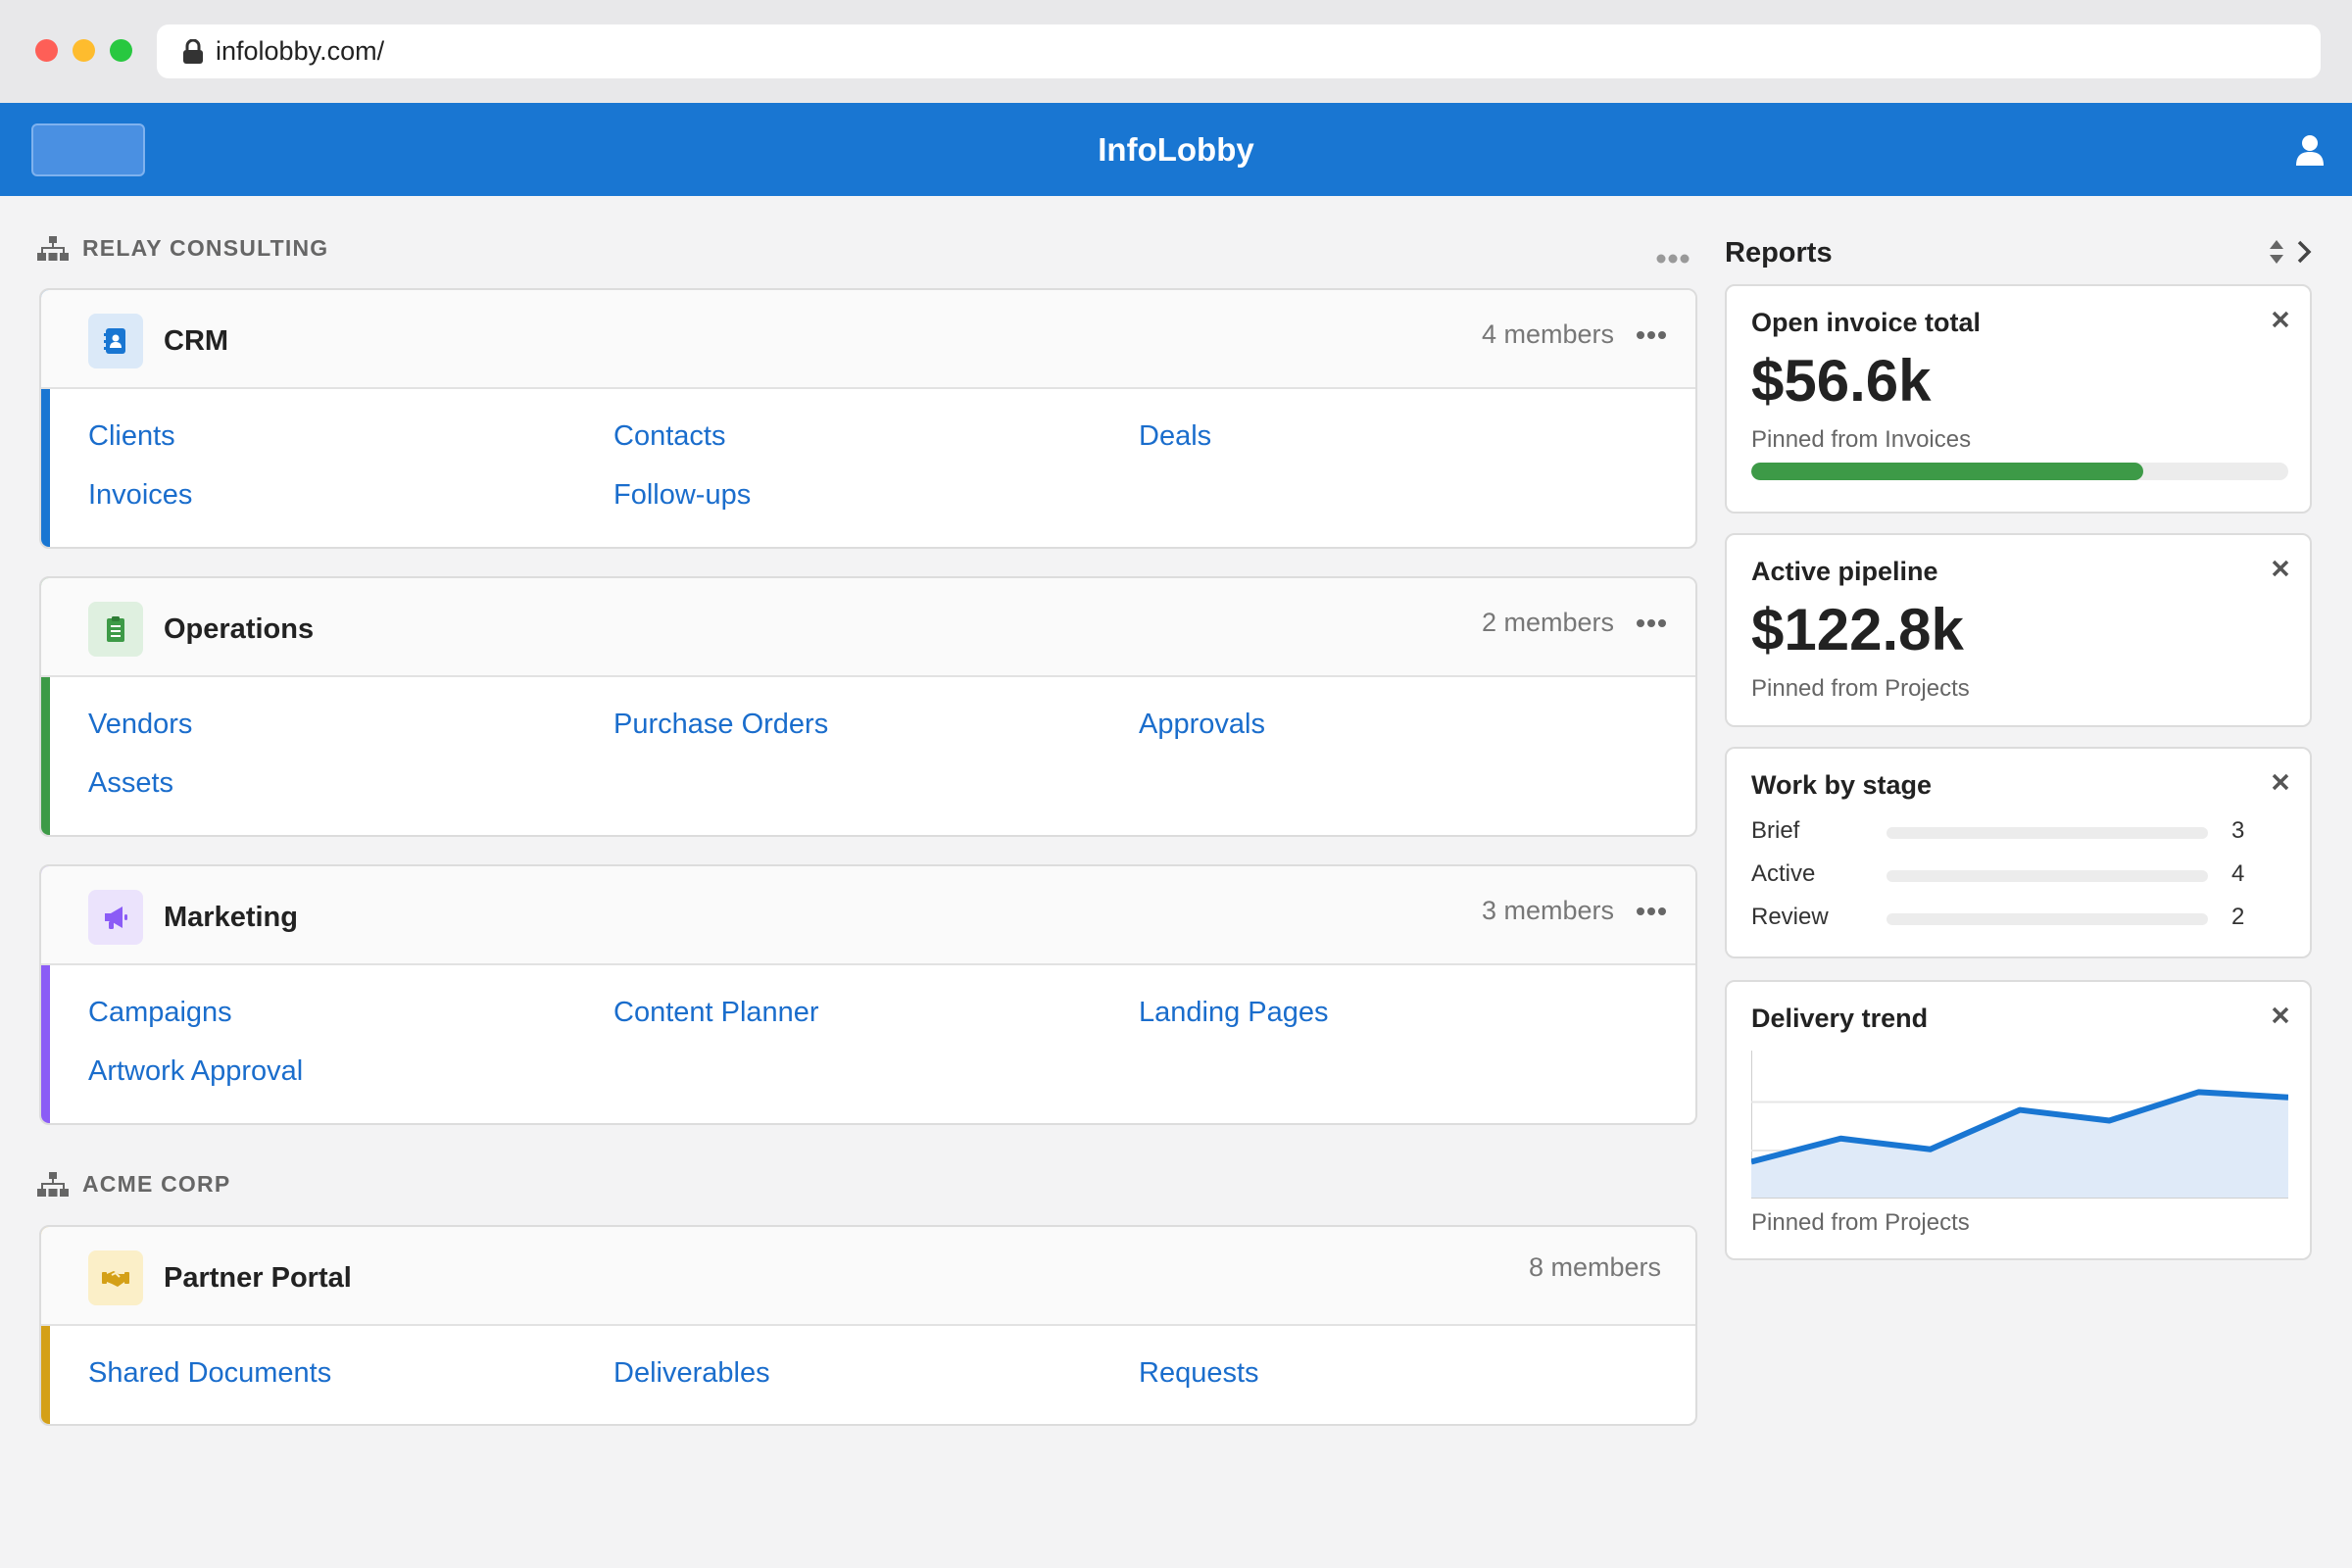 This screenshot has height=1568, width=2352. Describe the element at coordinates (84, 50) in the screenshot. I see `minimize-window-button` at that location.